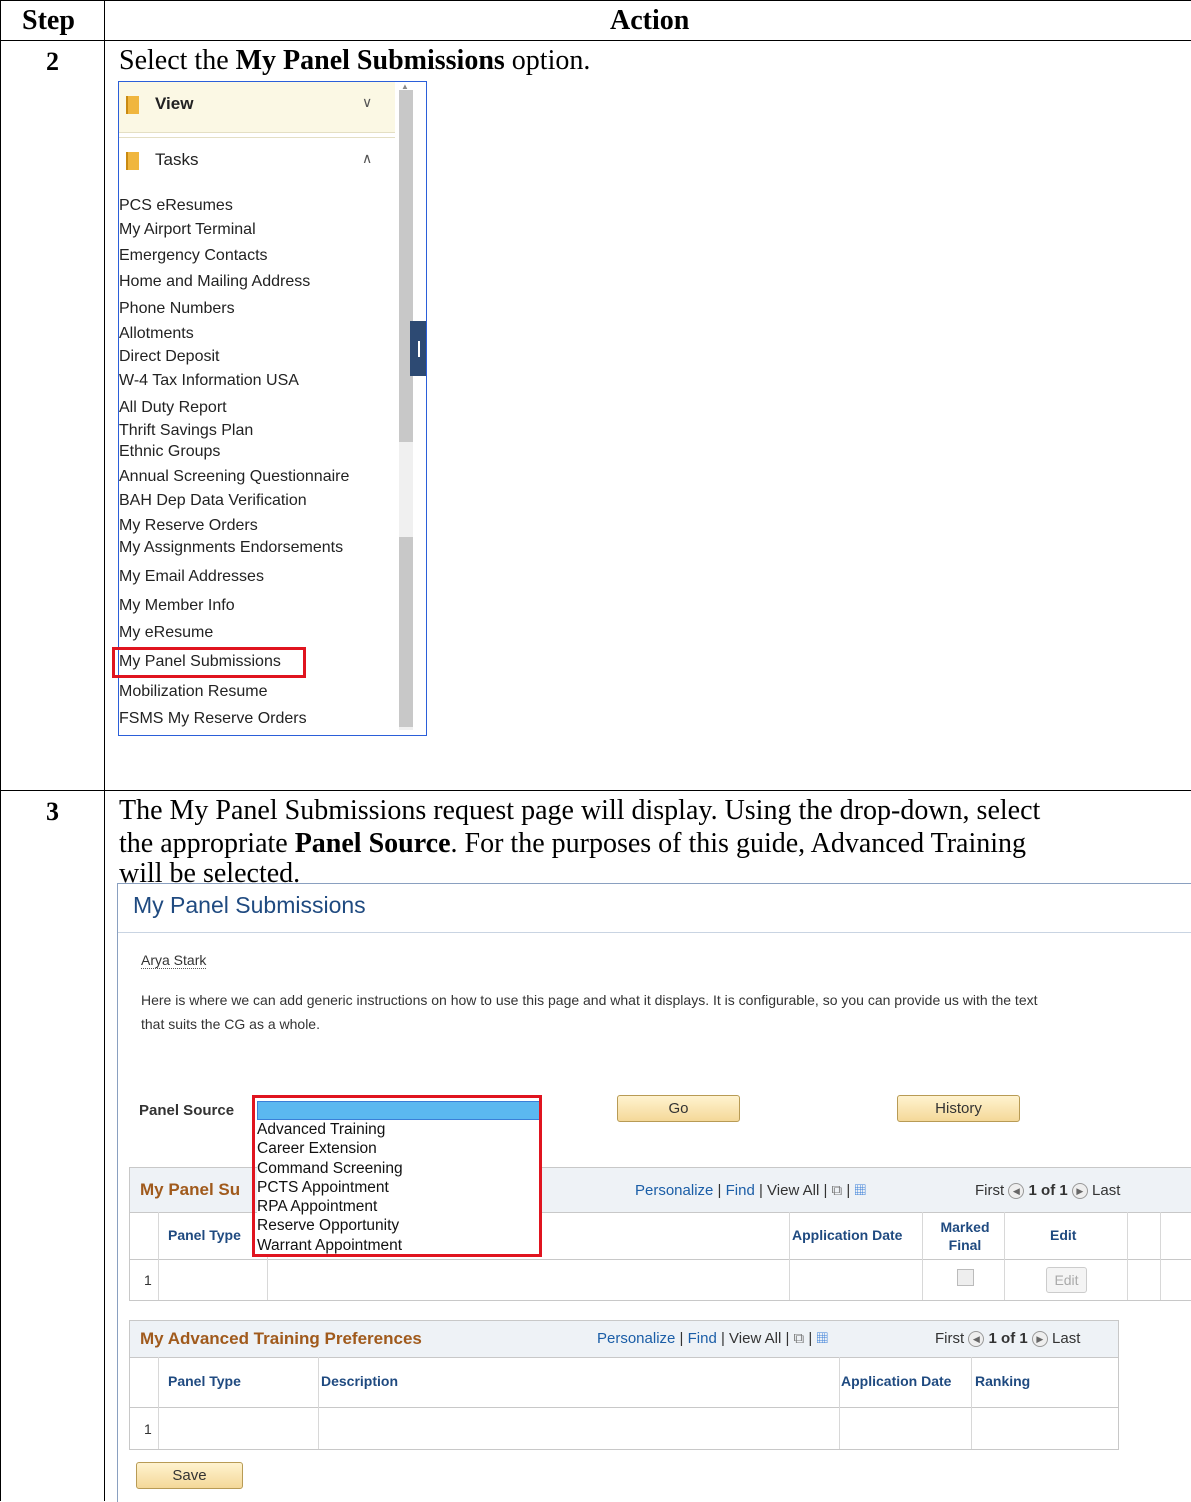 The image size is (1191, 1502). What do you see at coordinates (193, 256) in the screenshot?
I see `nav-item: Emergency Contacts` at bounding box center [193, 256].